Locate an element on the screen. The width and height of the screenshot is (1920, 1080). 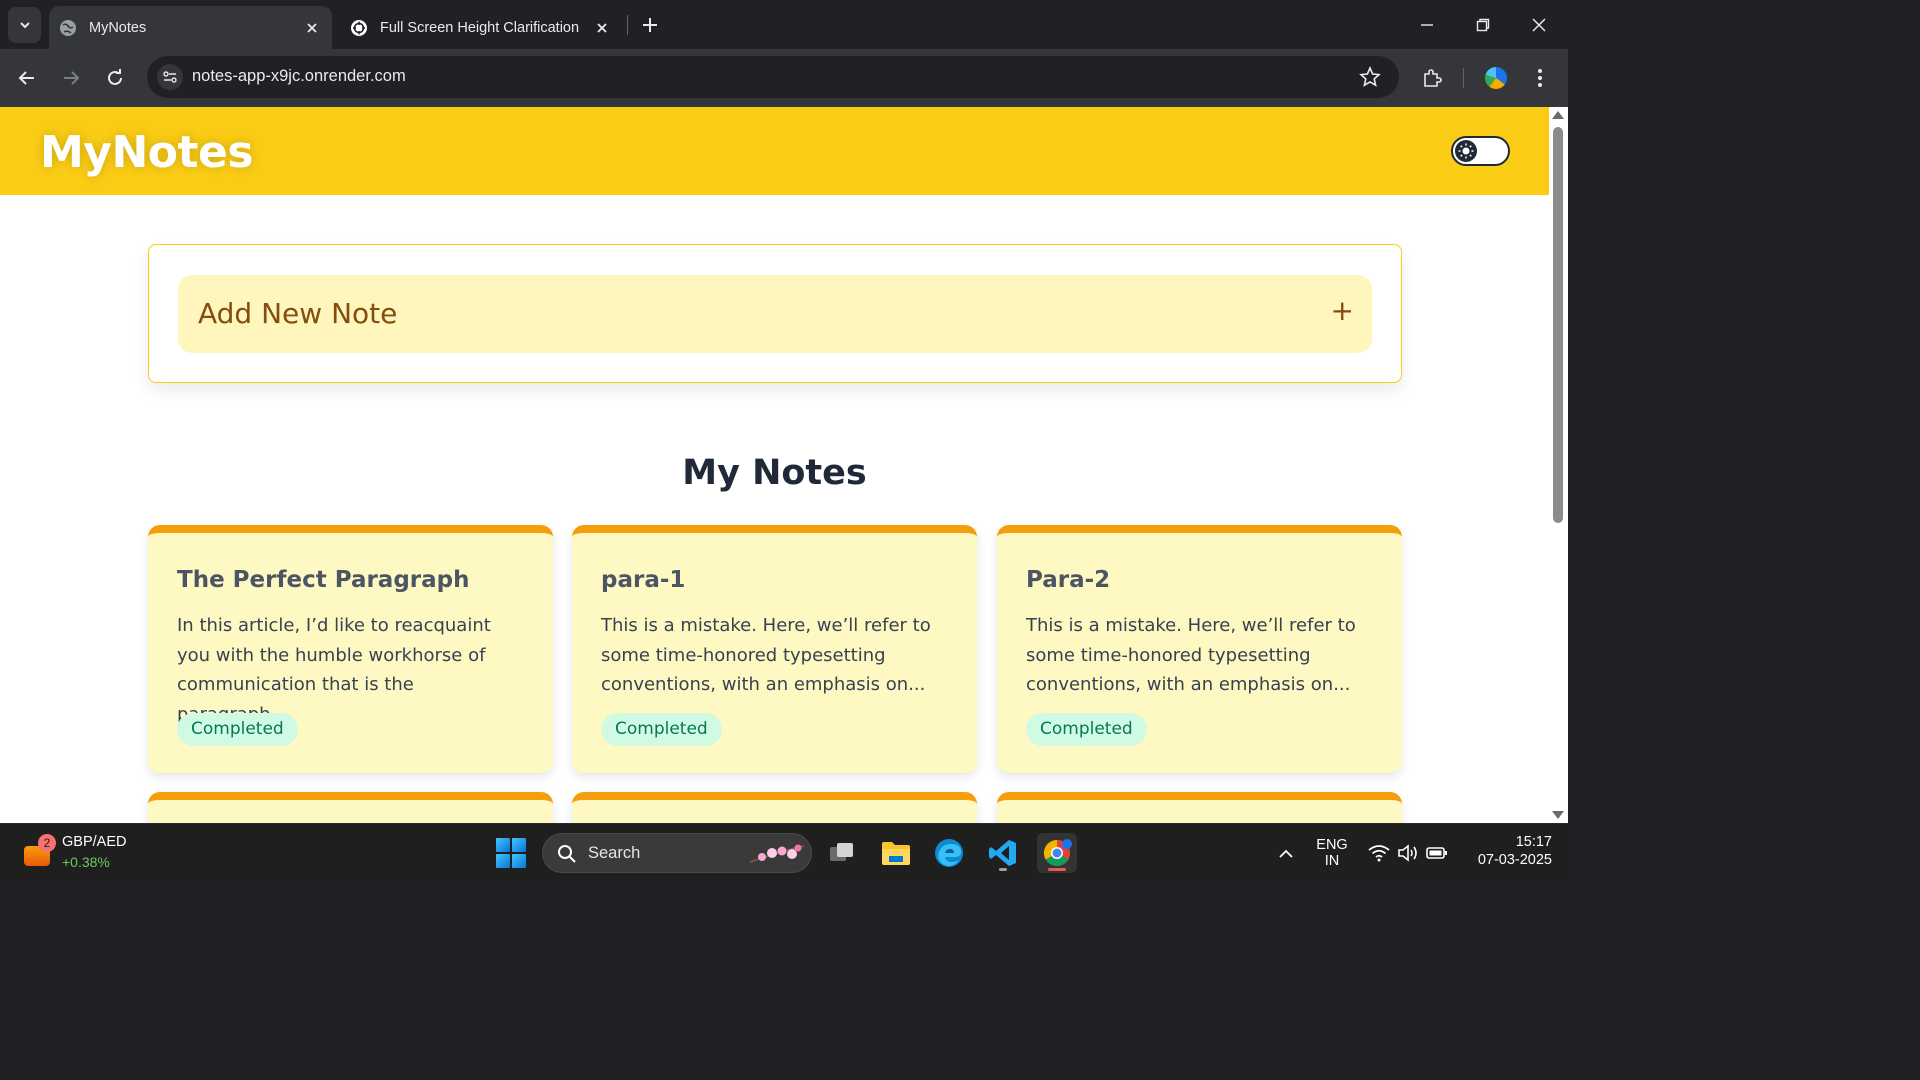
add-note-toggle: Add New Note + is located at coordinates (775, 314).